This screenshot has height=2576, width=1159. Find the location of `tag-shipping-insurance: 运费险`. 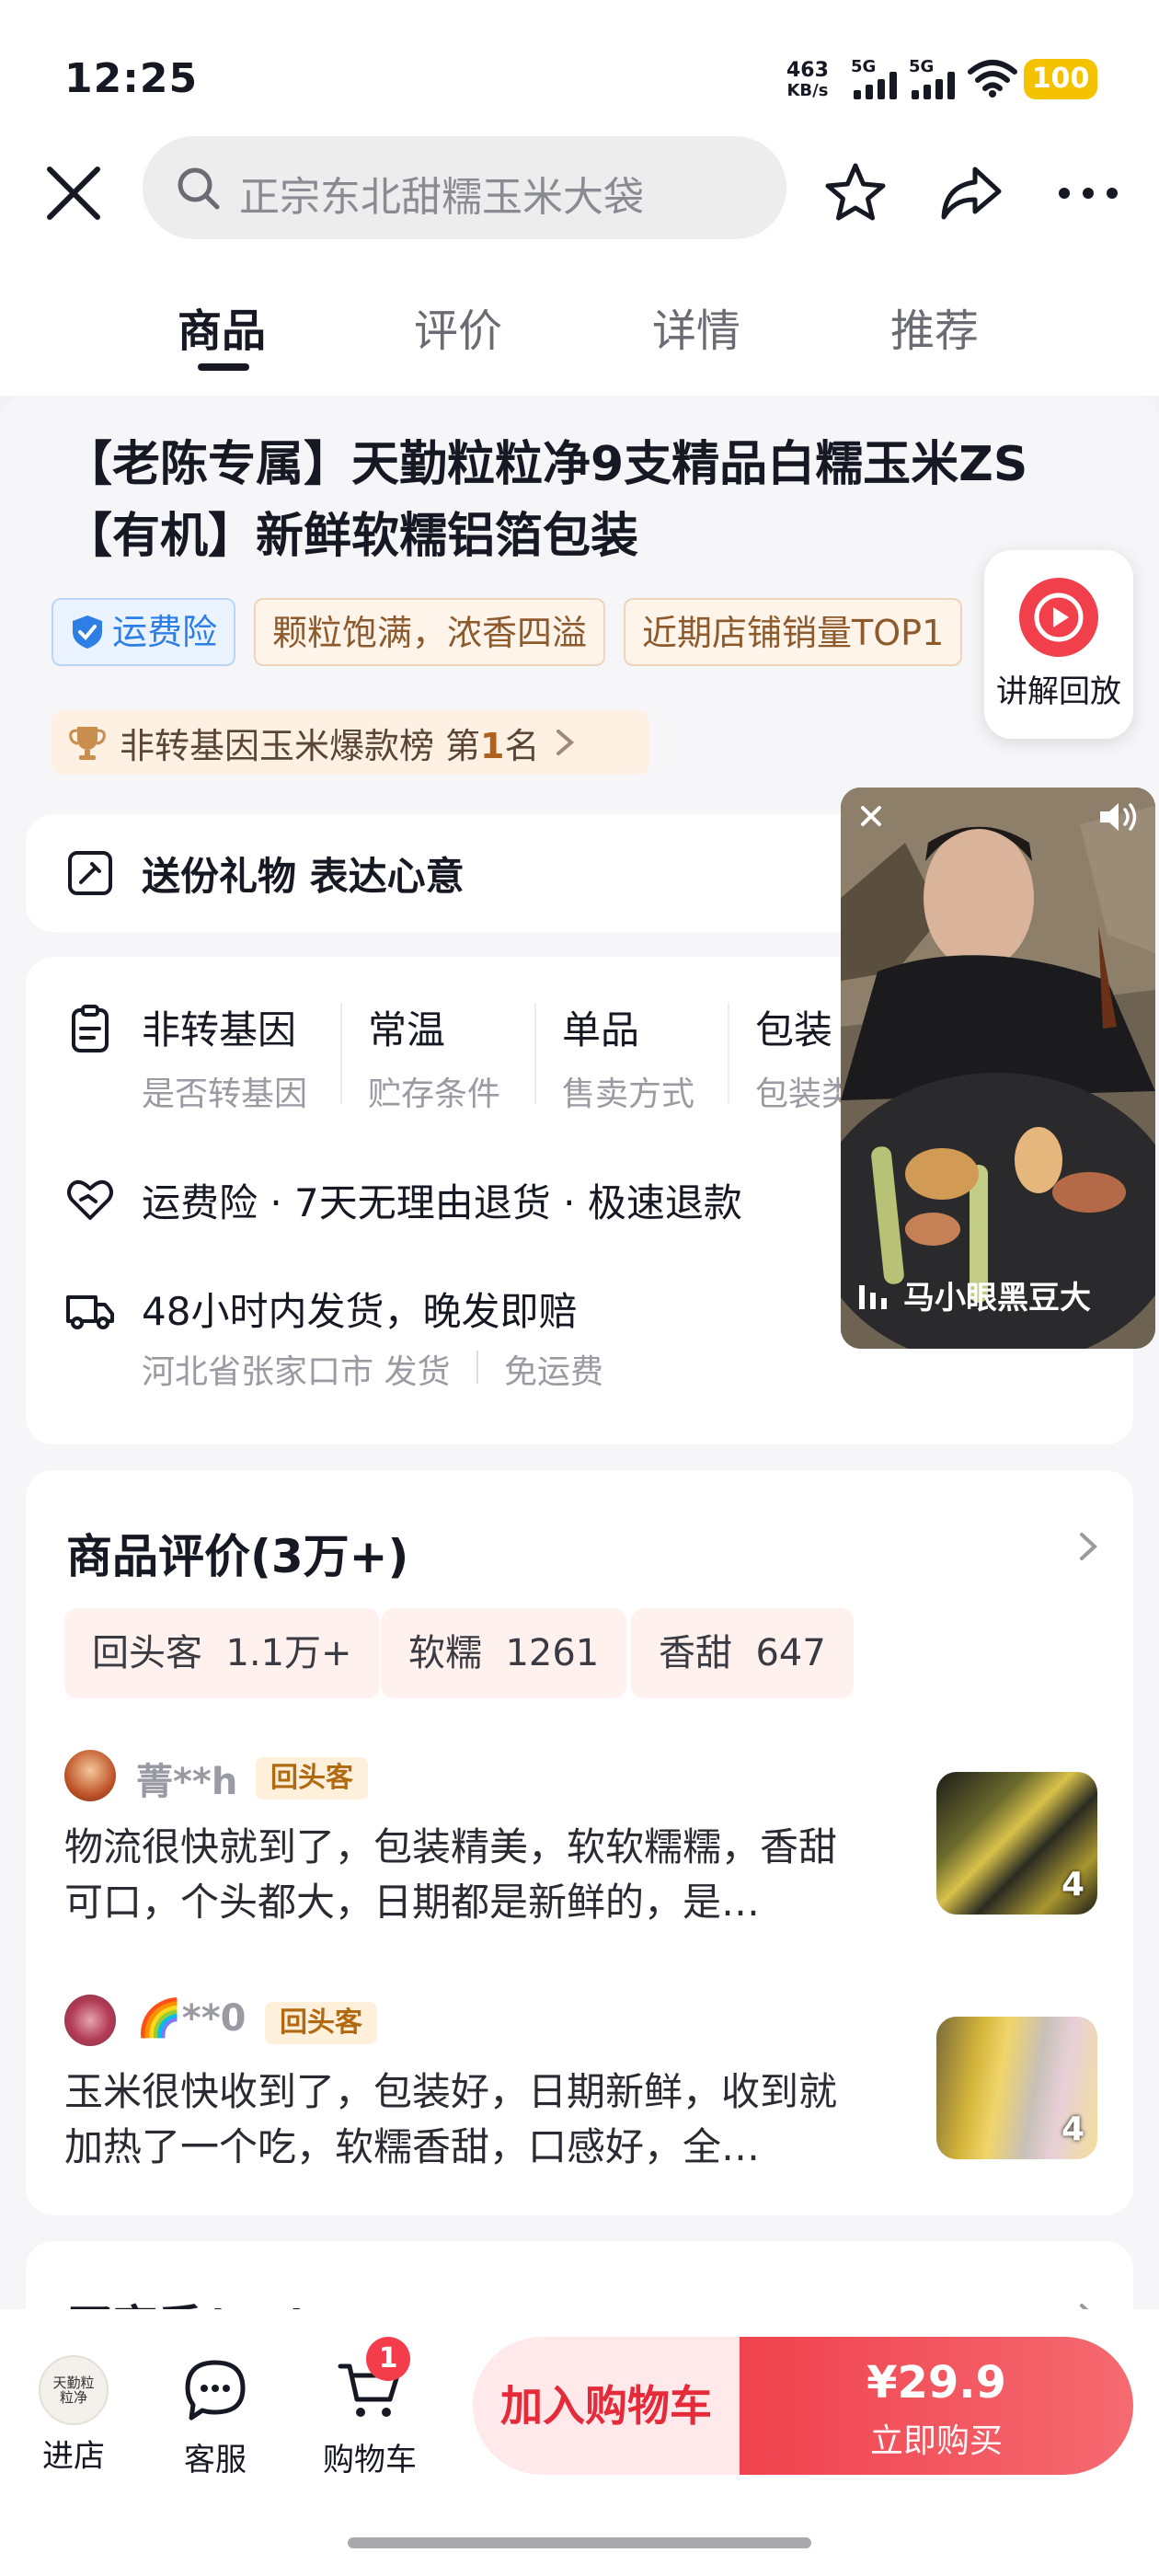

tag-shipping-insurance: 运费险 is located at coordinates (144, 632).